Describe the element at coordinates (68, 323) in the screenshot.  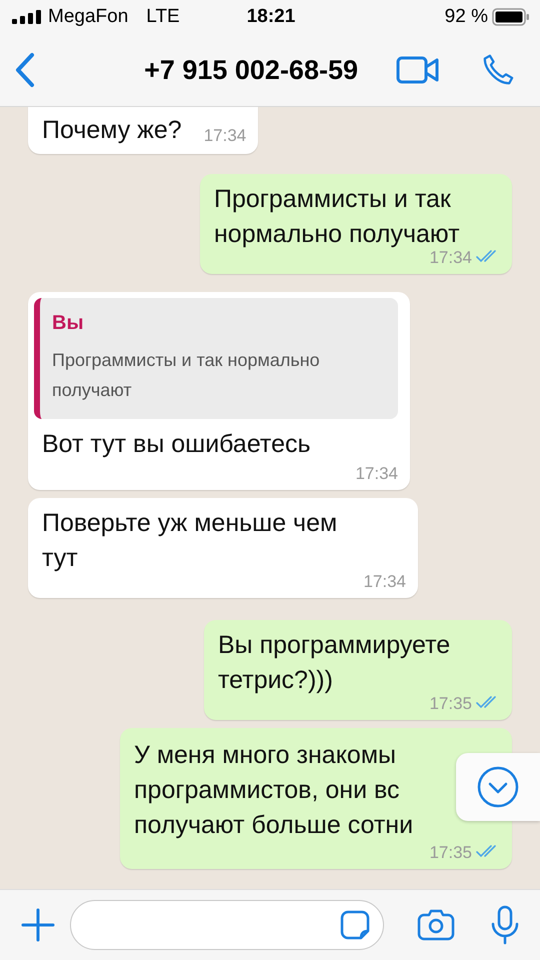
I see `quote-author: Вы` at that location.